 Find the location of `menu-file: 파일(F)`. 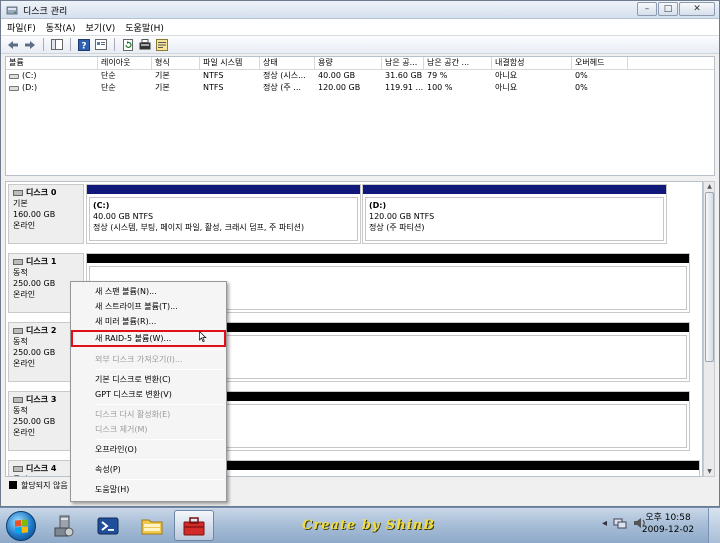

menu-file: 파일(F) is located at coordinates (21, 27).